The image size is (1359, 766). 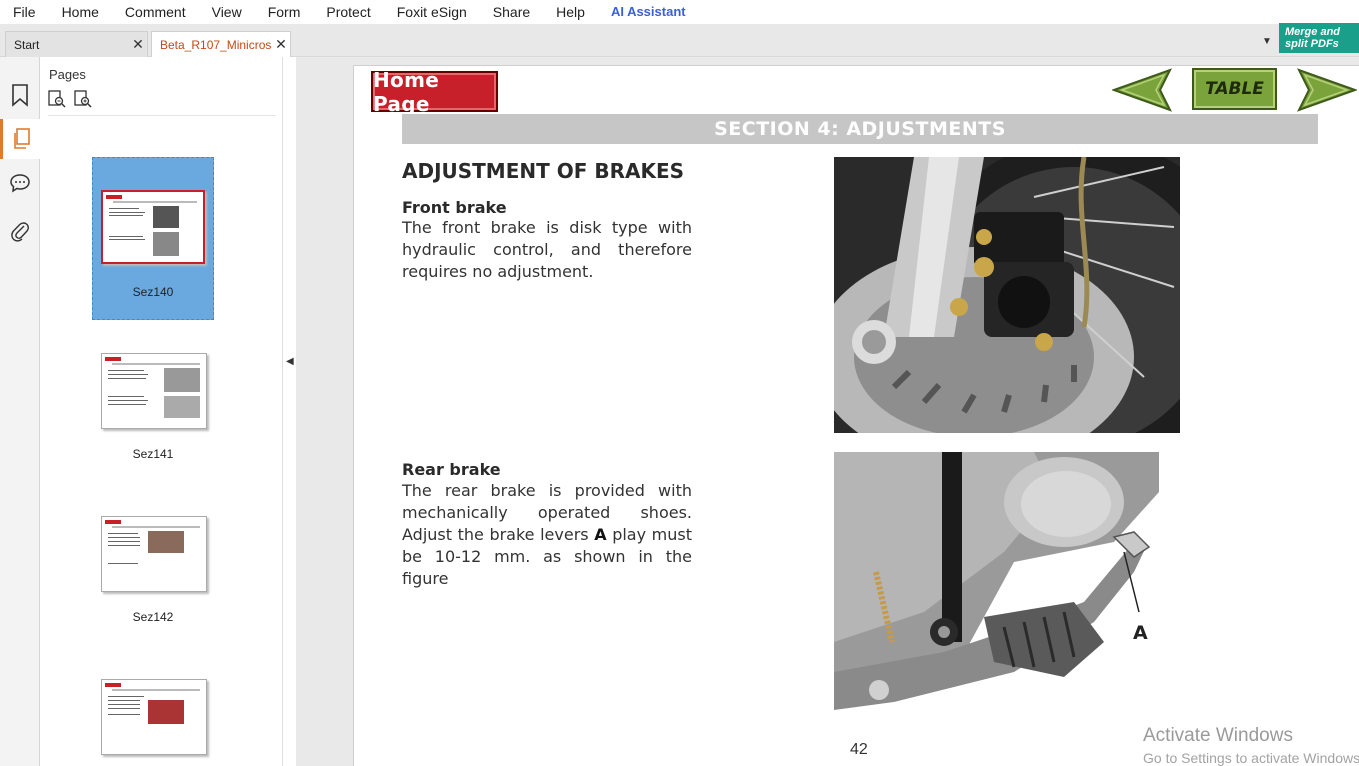 What do you see at coordinates (154, 554) in the screenshot?
I see `thumbnail-page-sez142` at bounding box center [154, 554].